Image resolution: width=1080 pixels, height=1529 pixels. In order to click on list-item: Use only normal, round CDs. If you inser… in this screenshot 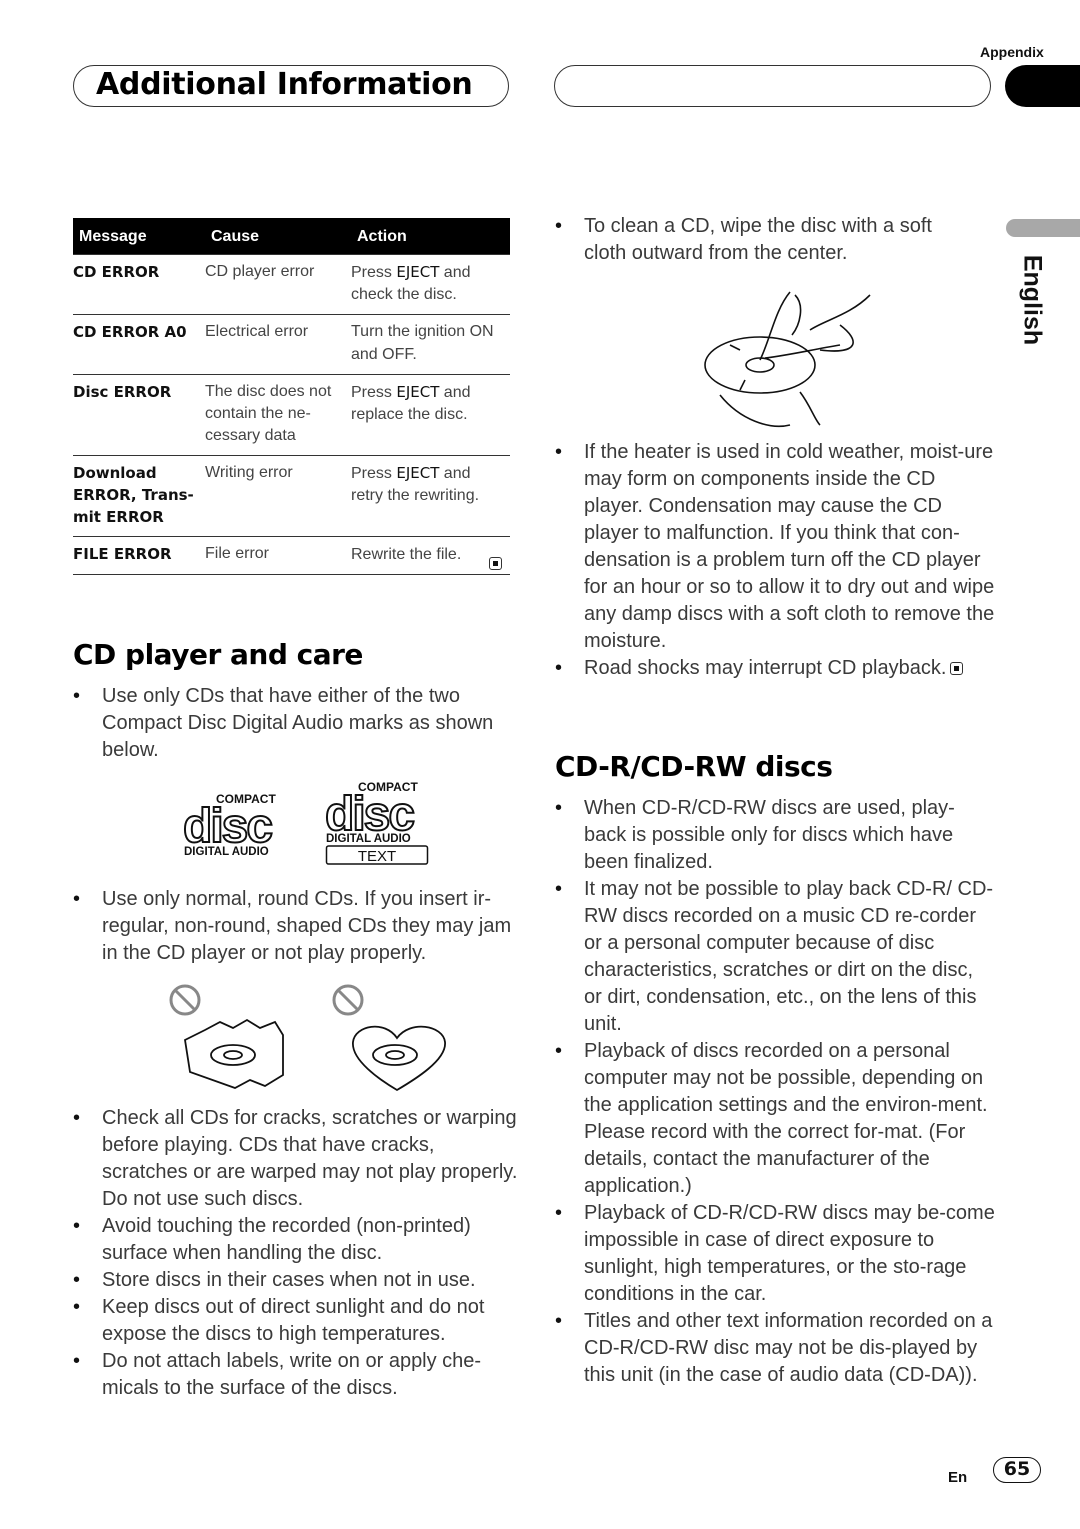, I will do `click(295, 926)`.